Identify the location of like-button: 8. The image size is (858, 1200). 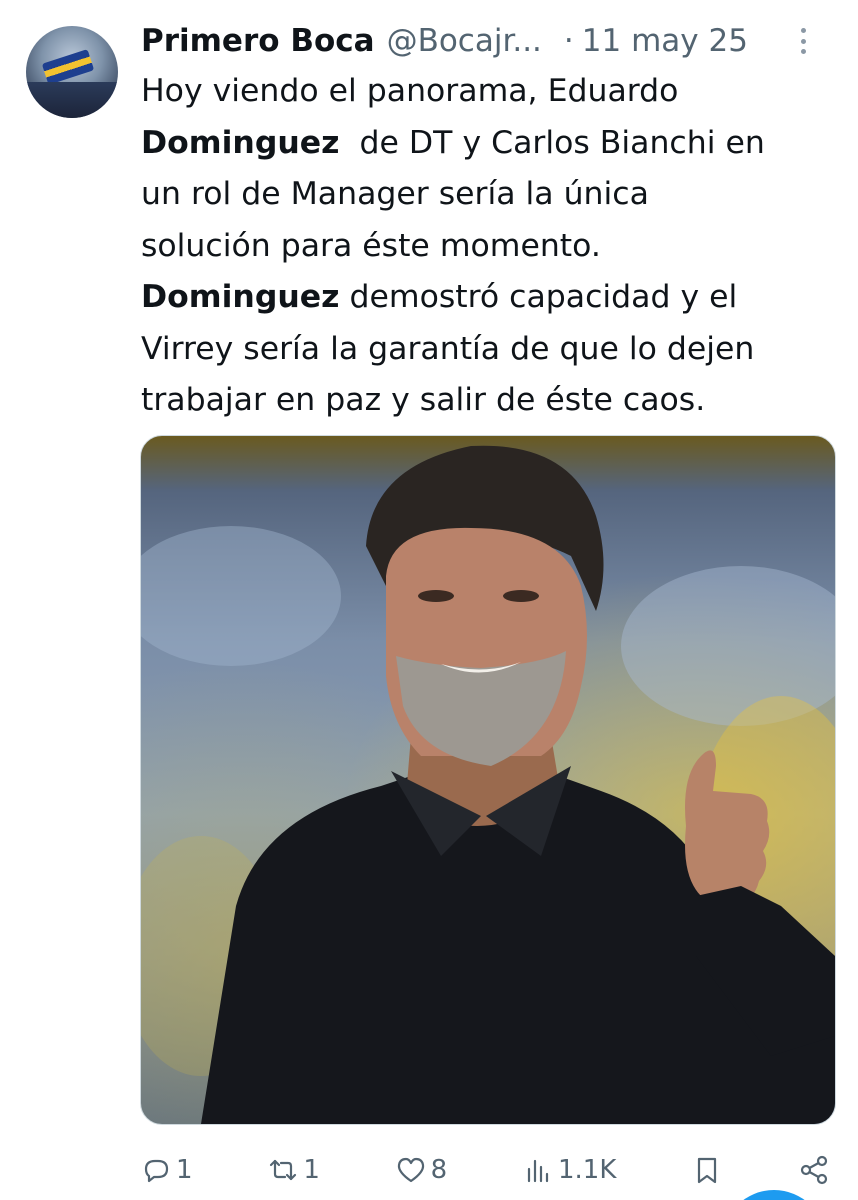
(421, 1170).